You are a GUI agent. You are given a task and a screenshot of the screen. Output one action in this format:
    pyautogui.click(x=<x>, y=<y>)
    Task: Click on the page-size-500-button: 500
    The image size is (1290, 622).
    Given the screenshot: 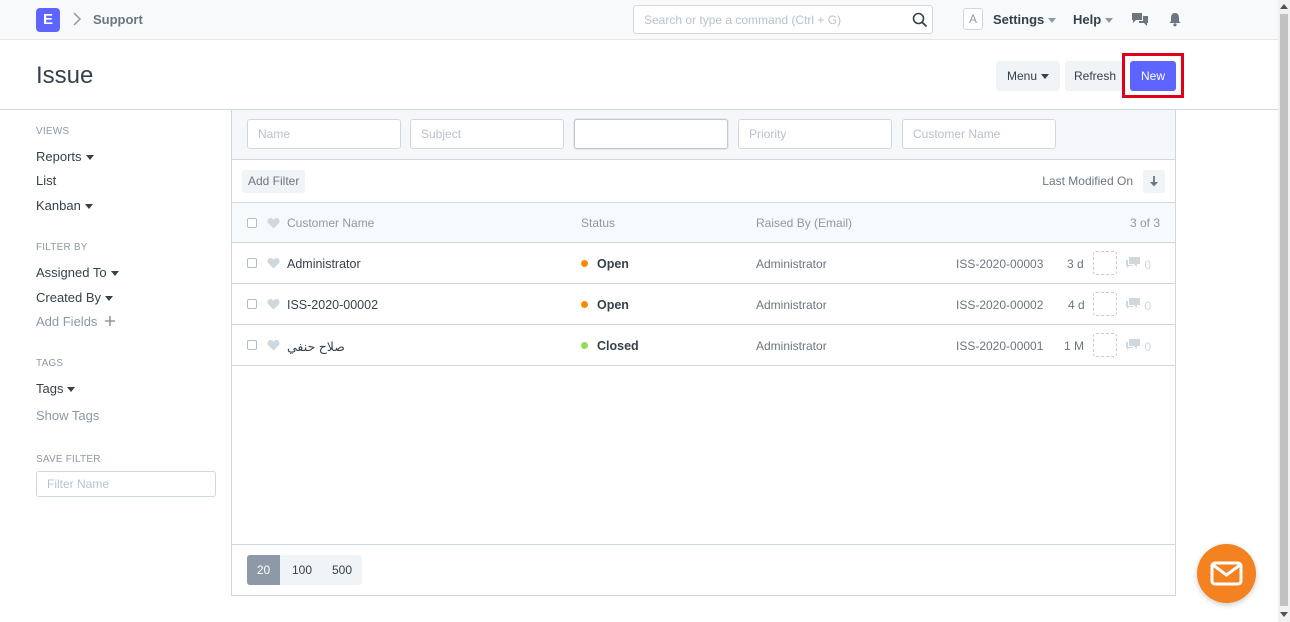 What is the action you would take?
    pyautogui.click(x=342, y=570)
    